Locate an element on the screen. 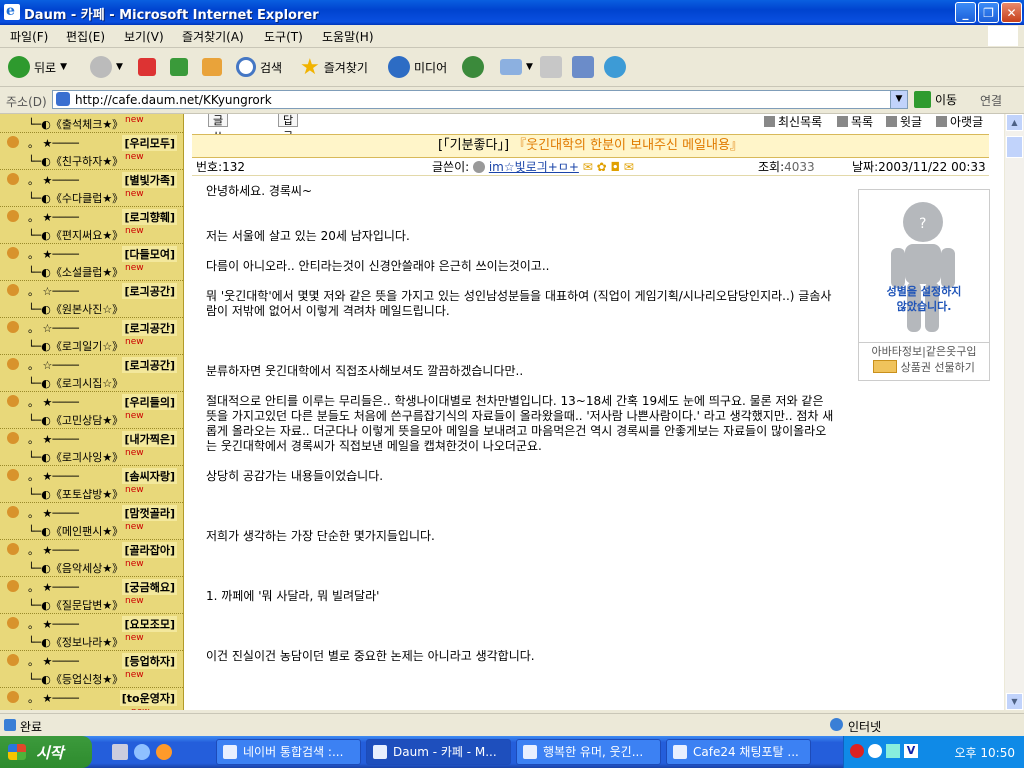 Image resolution: width=1024 pixels, height=768 pixels. sidebar-category: 。 ★──── [내가찍은] is located at coordinates (91, 438).